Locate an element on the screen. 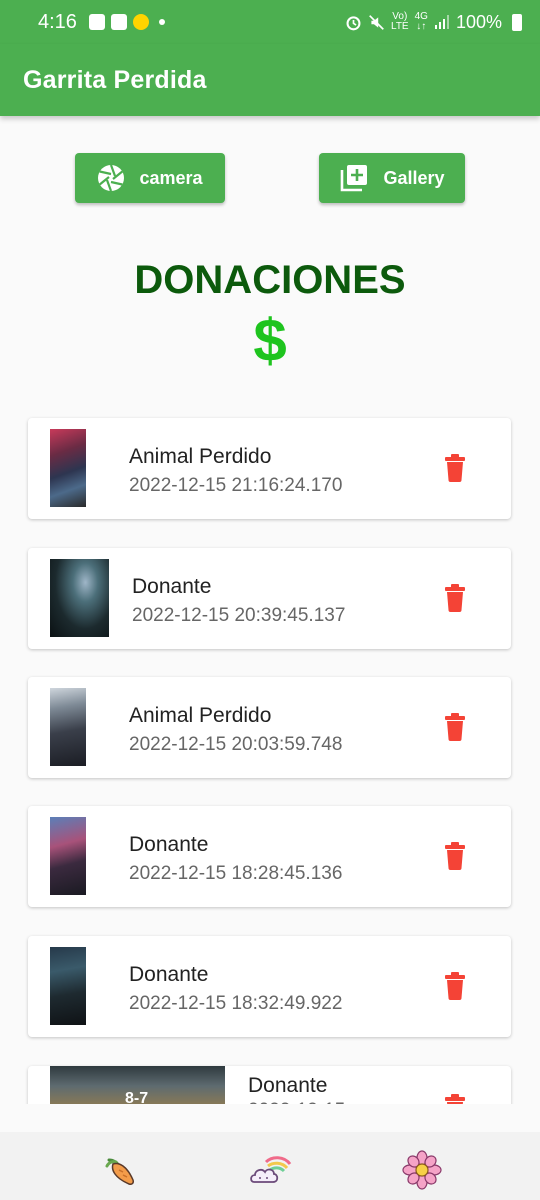 This screenshot has width=540, height=1200. list-item: Animal Perdido 2022-12-15 21:16:24.170 is located at coordinates (269, 468).